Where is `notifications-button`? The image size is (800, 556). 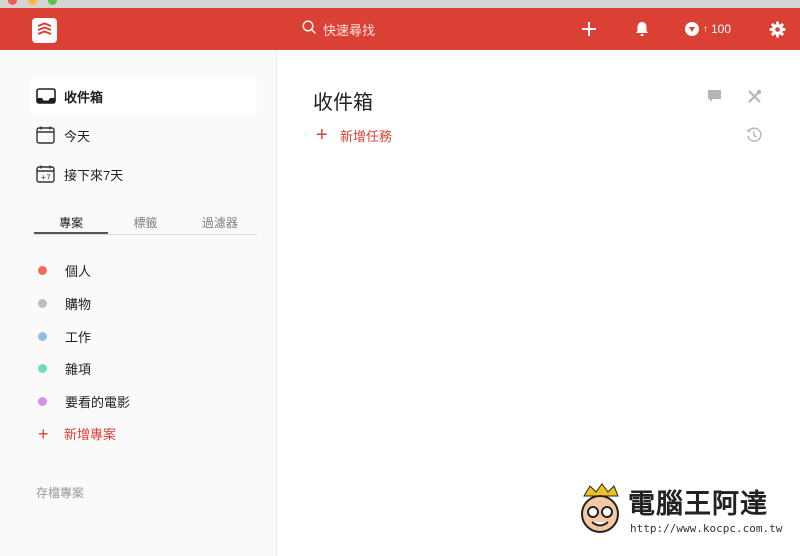 notifications-button is located at coordinates (642, 29).